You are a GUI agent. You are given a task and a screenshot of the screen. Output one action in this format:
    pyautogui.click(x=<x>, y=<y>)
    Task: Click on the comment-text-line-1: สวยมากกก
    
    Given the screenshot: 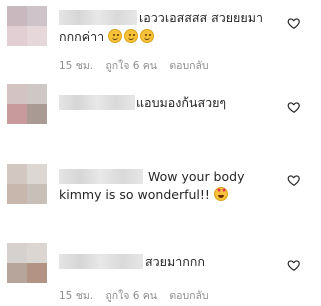 What is the action you would take?
    pyautogui.click(x=175, y=261)
    